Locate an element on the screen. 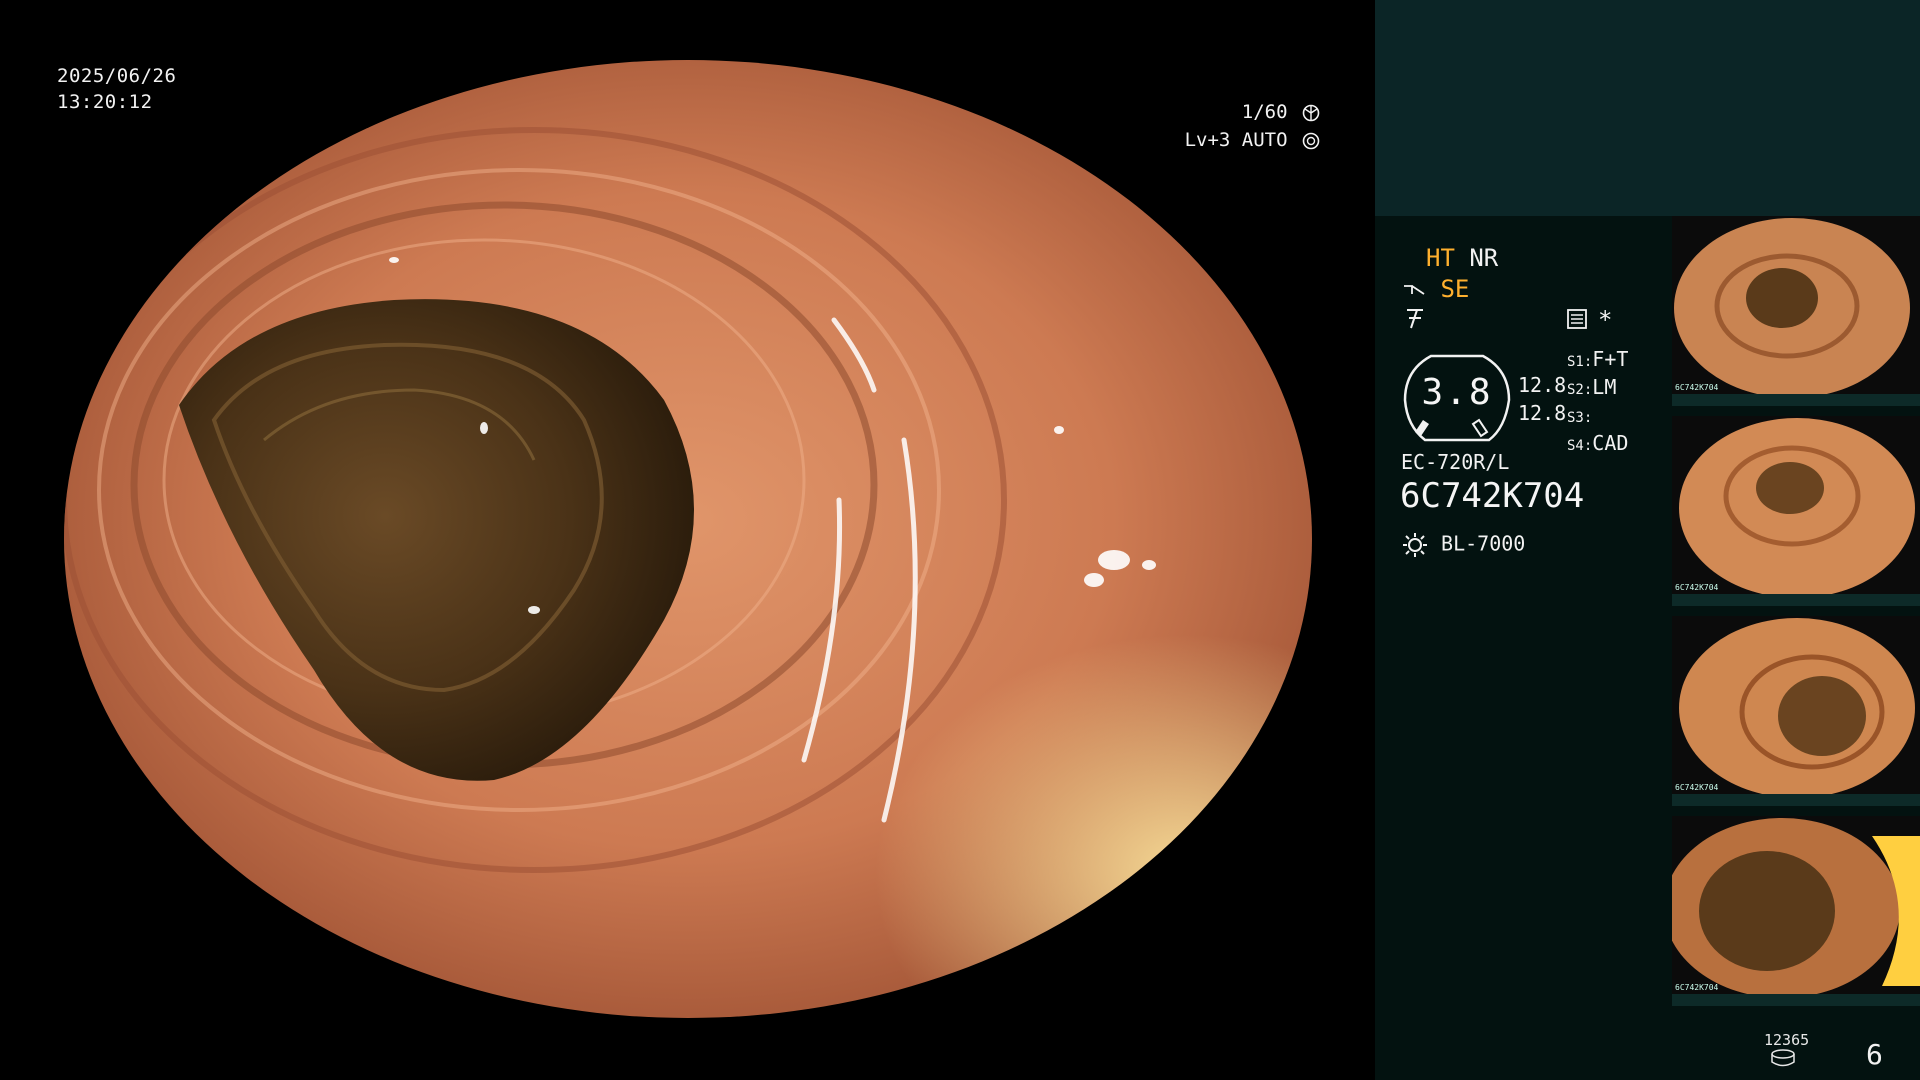 The height and width of the screenshot is (1080, 1920). gauge-side-top: 12.8 is located at coordinates (1542, 385).